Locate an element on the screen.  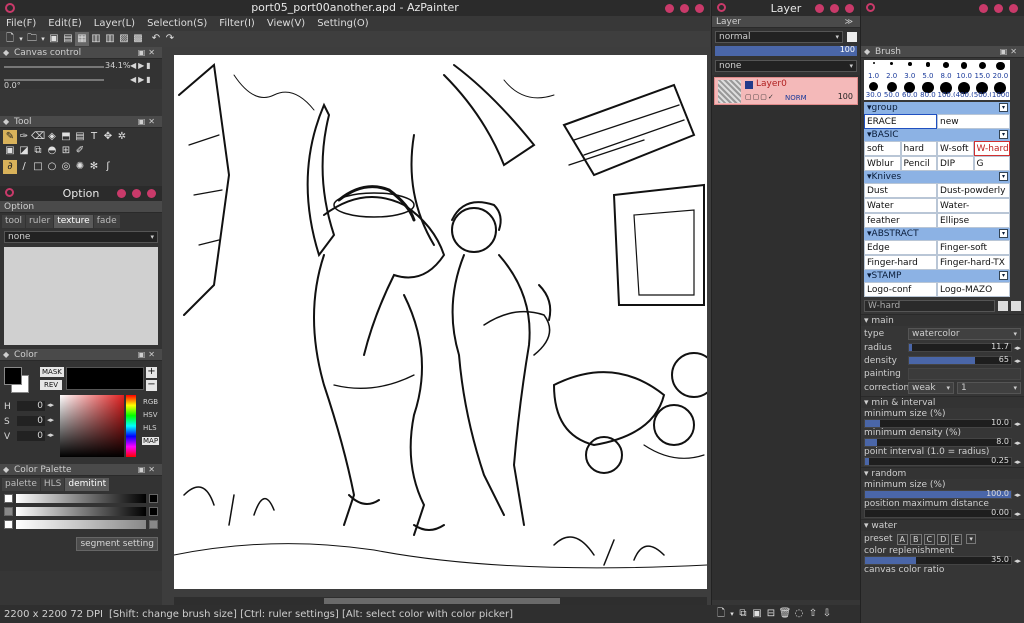
layer-flag-icons: ▢▢▢✓ is located at coordinates (760, 97).